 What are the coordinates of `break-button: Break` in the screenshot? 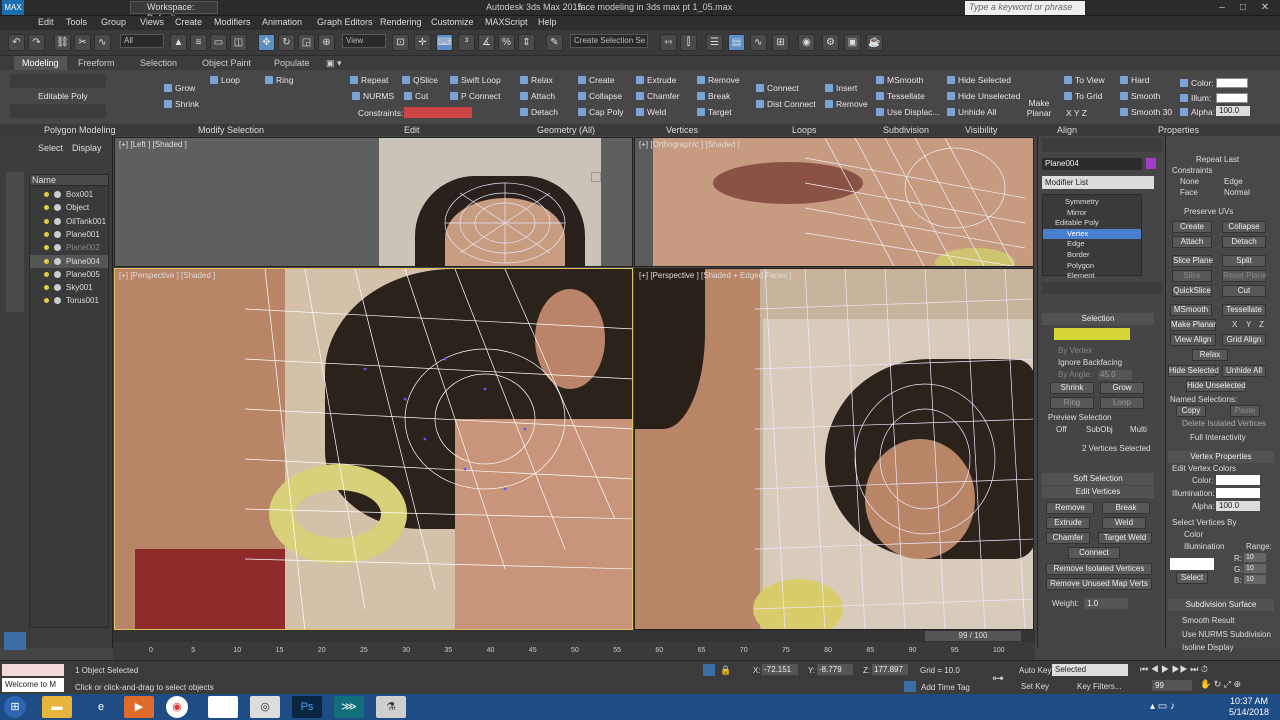 It's located at (713, 96).